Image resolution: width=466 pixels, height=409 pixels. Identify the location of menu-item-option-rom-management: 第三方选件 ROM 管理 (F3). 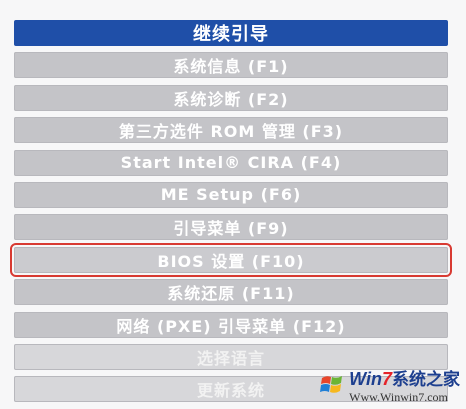
(231, 130).